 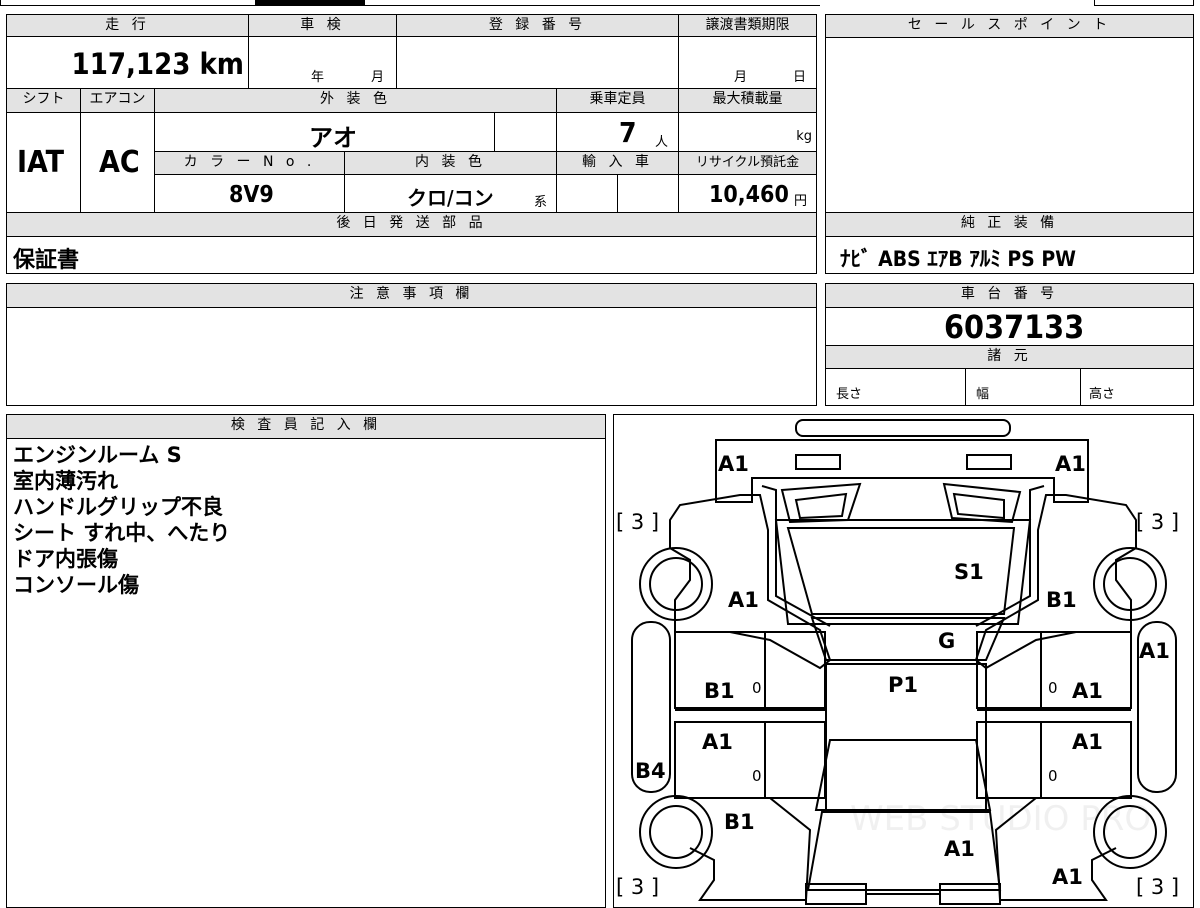 I want to click on inspector-line: 室内薄汚れ, so click(x=65, y=481).